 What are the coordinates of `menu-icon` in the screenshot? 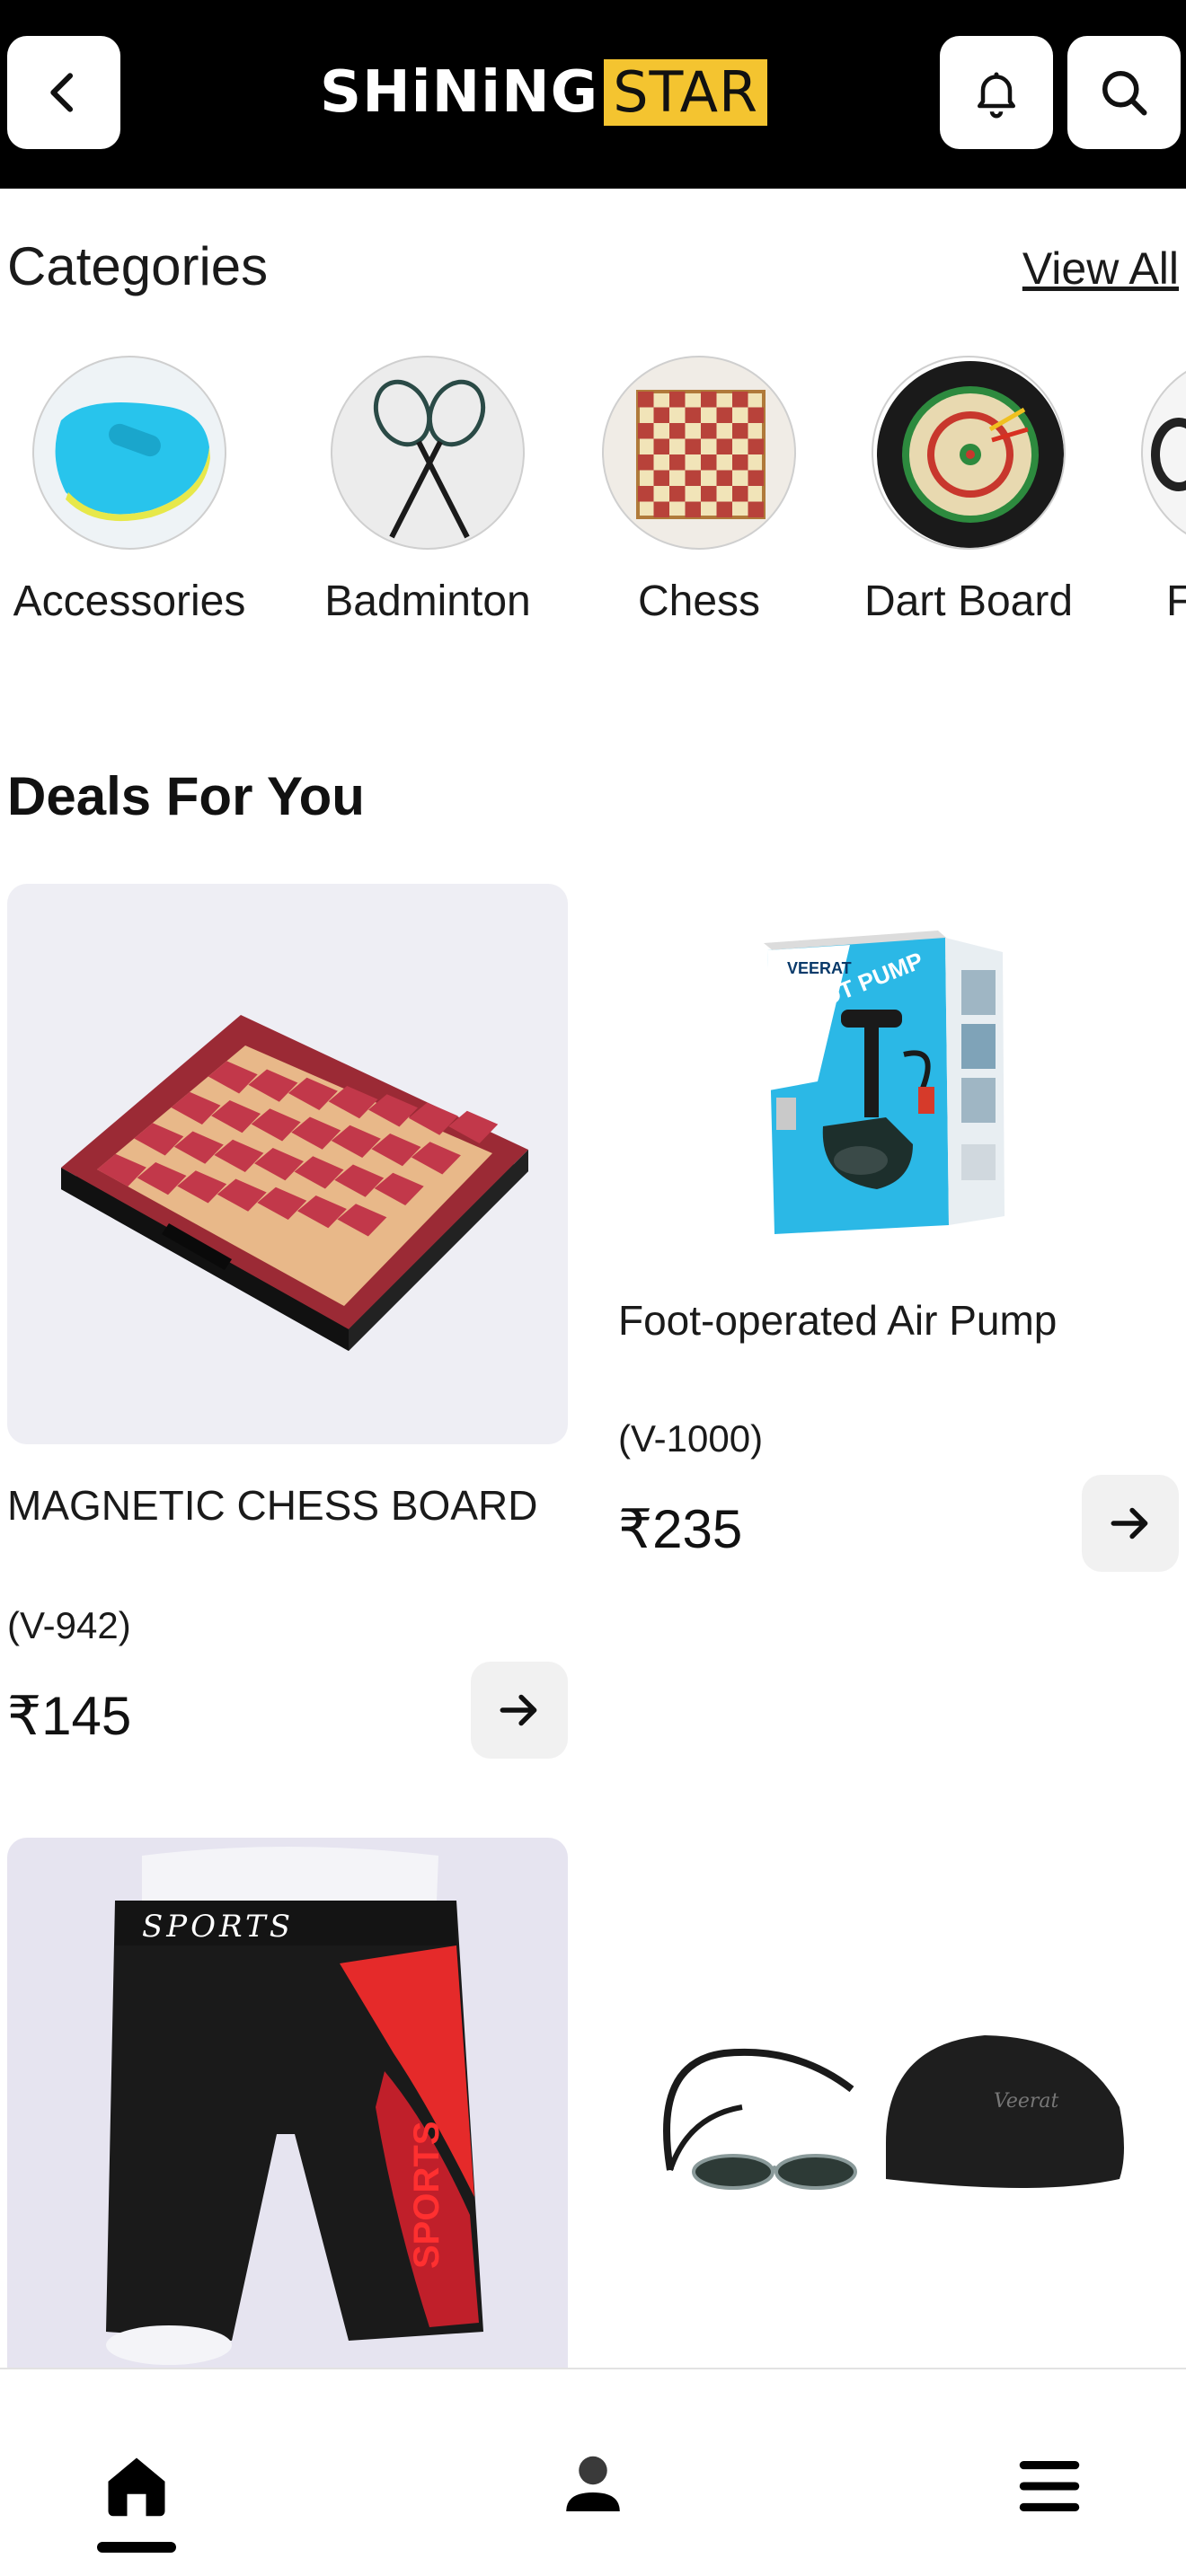 It's located at (1049, 2486).